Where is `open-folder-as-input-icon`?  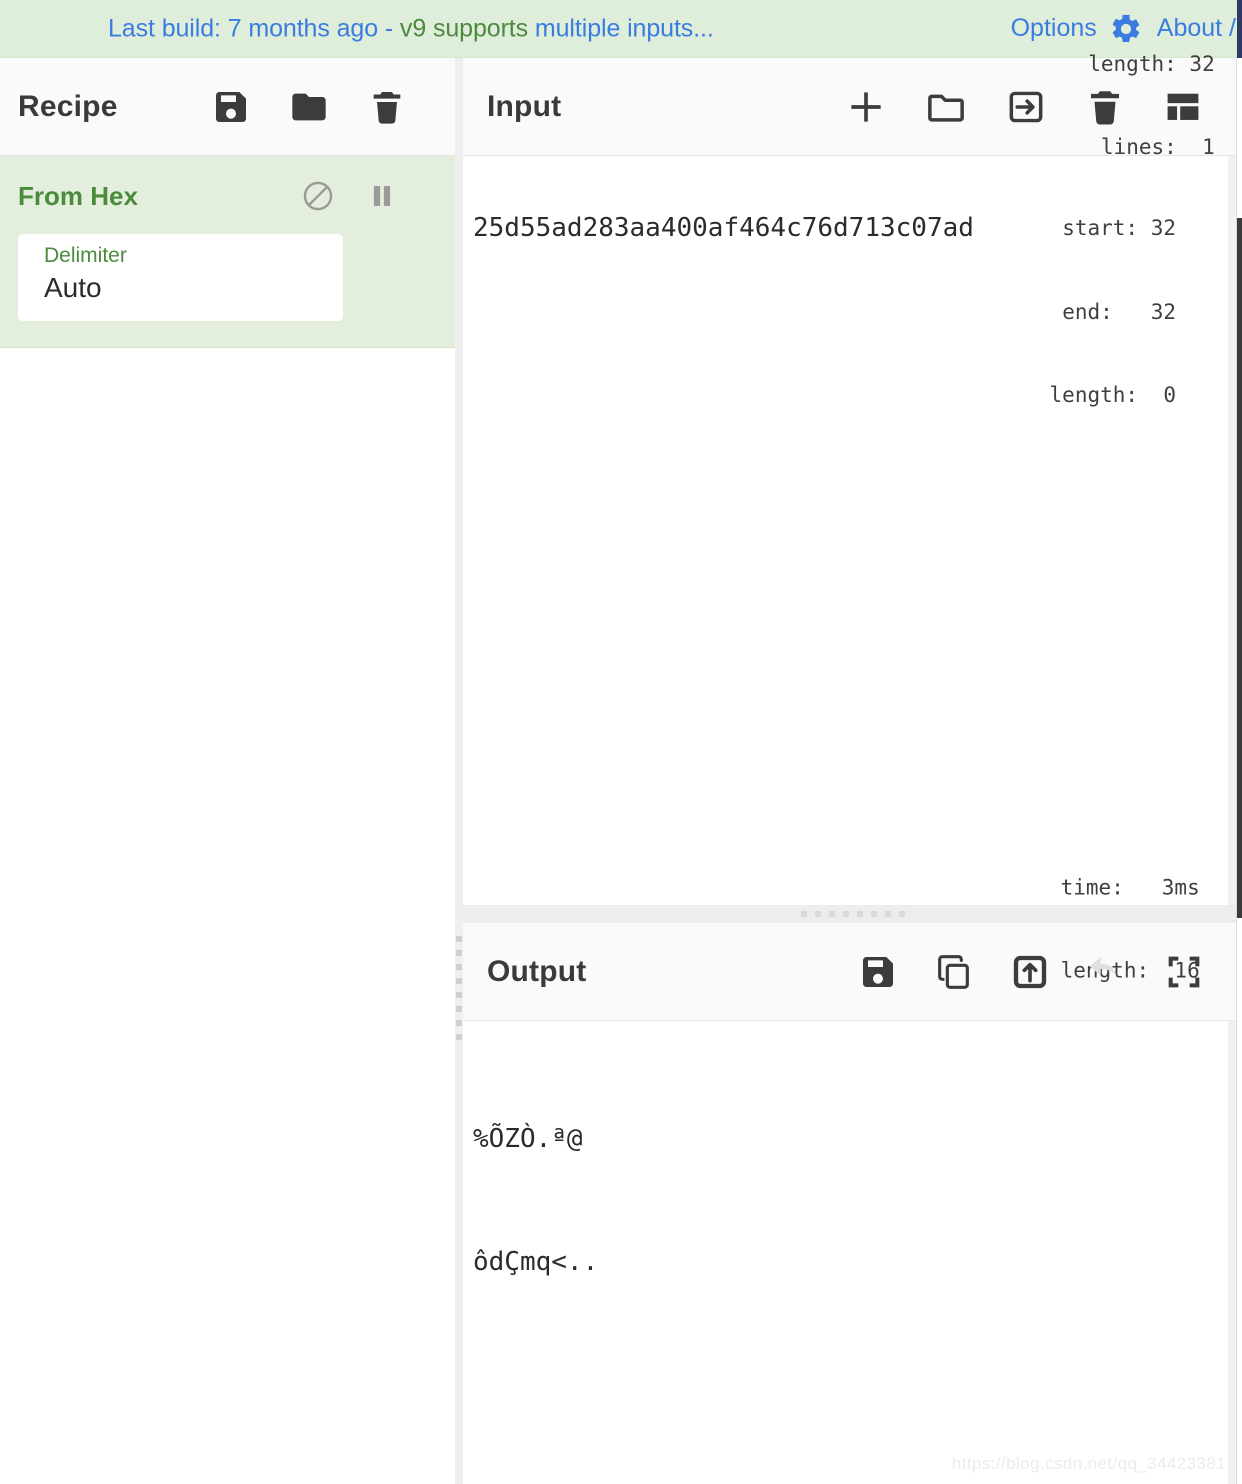 open-folder-as-input-icon is located at coordinates (1026, 107).